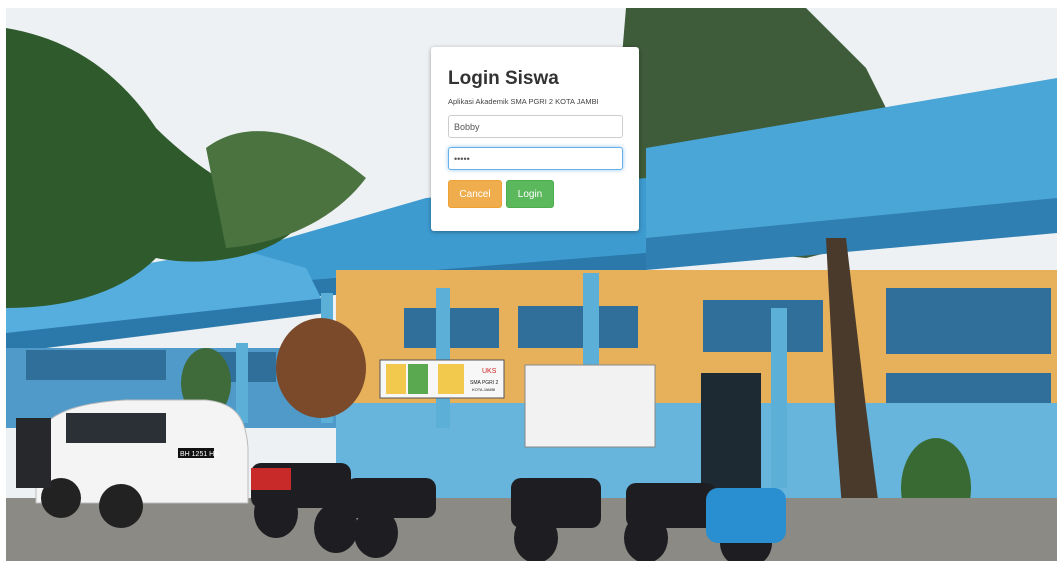  I want to click on login-button: Login, so click(530, 194).